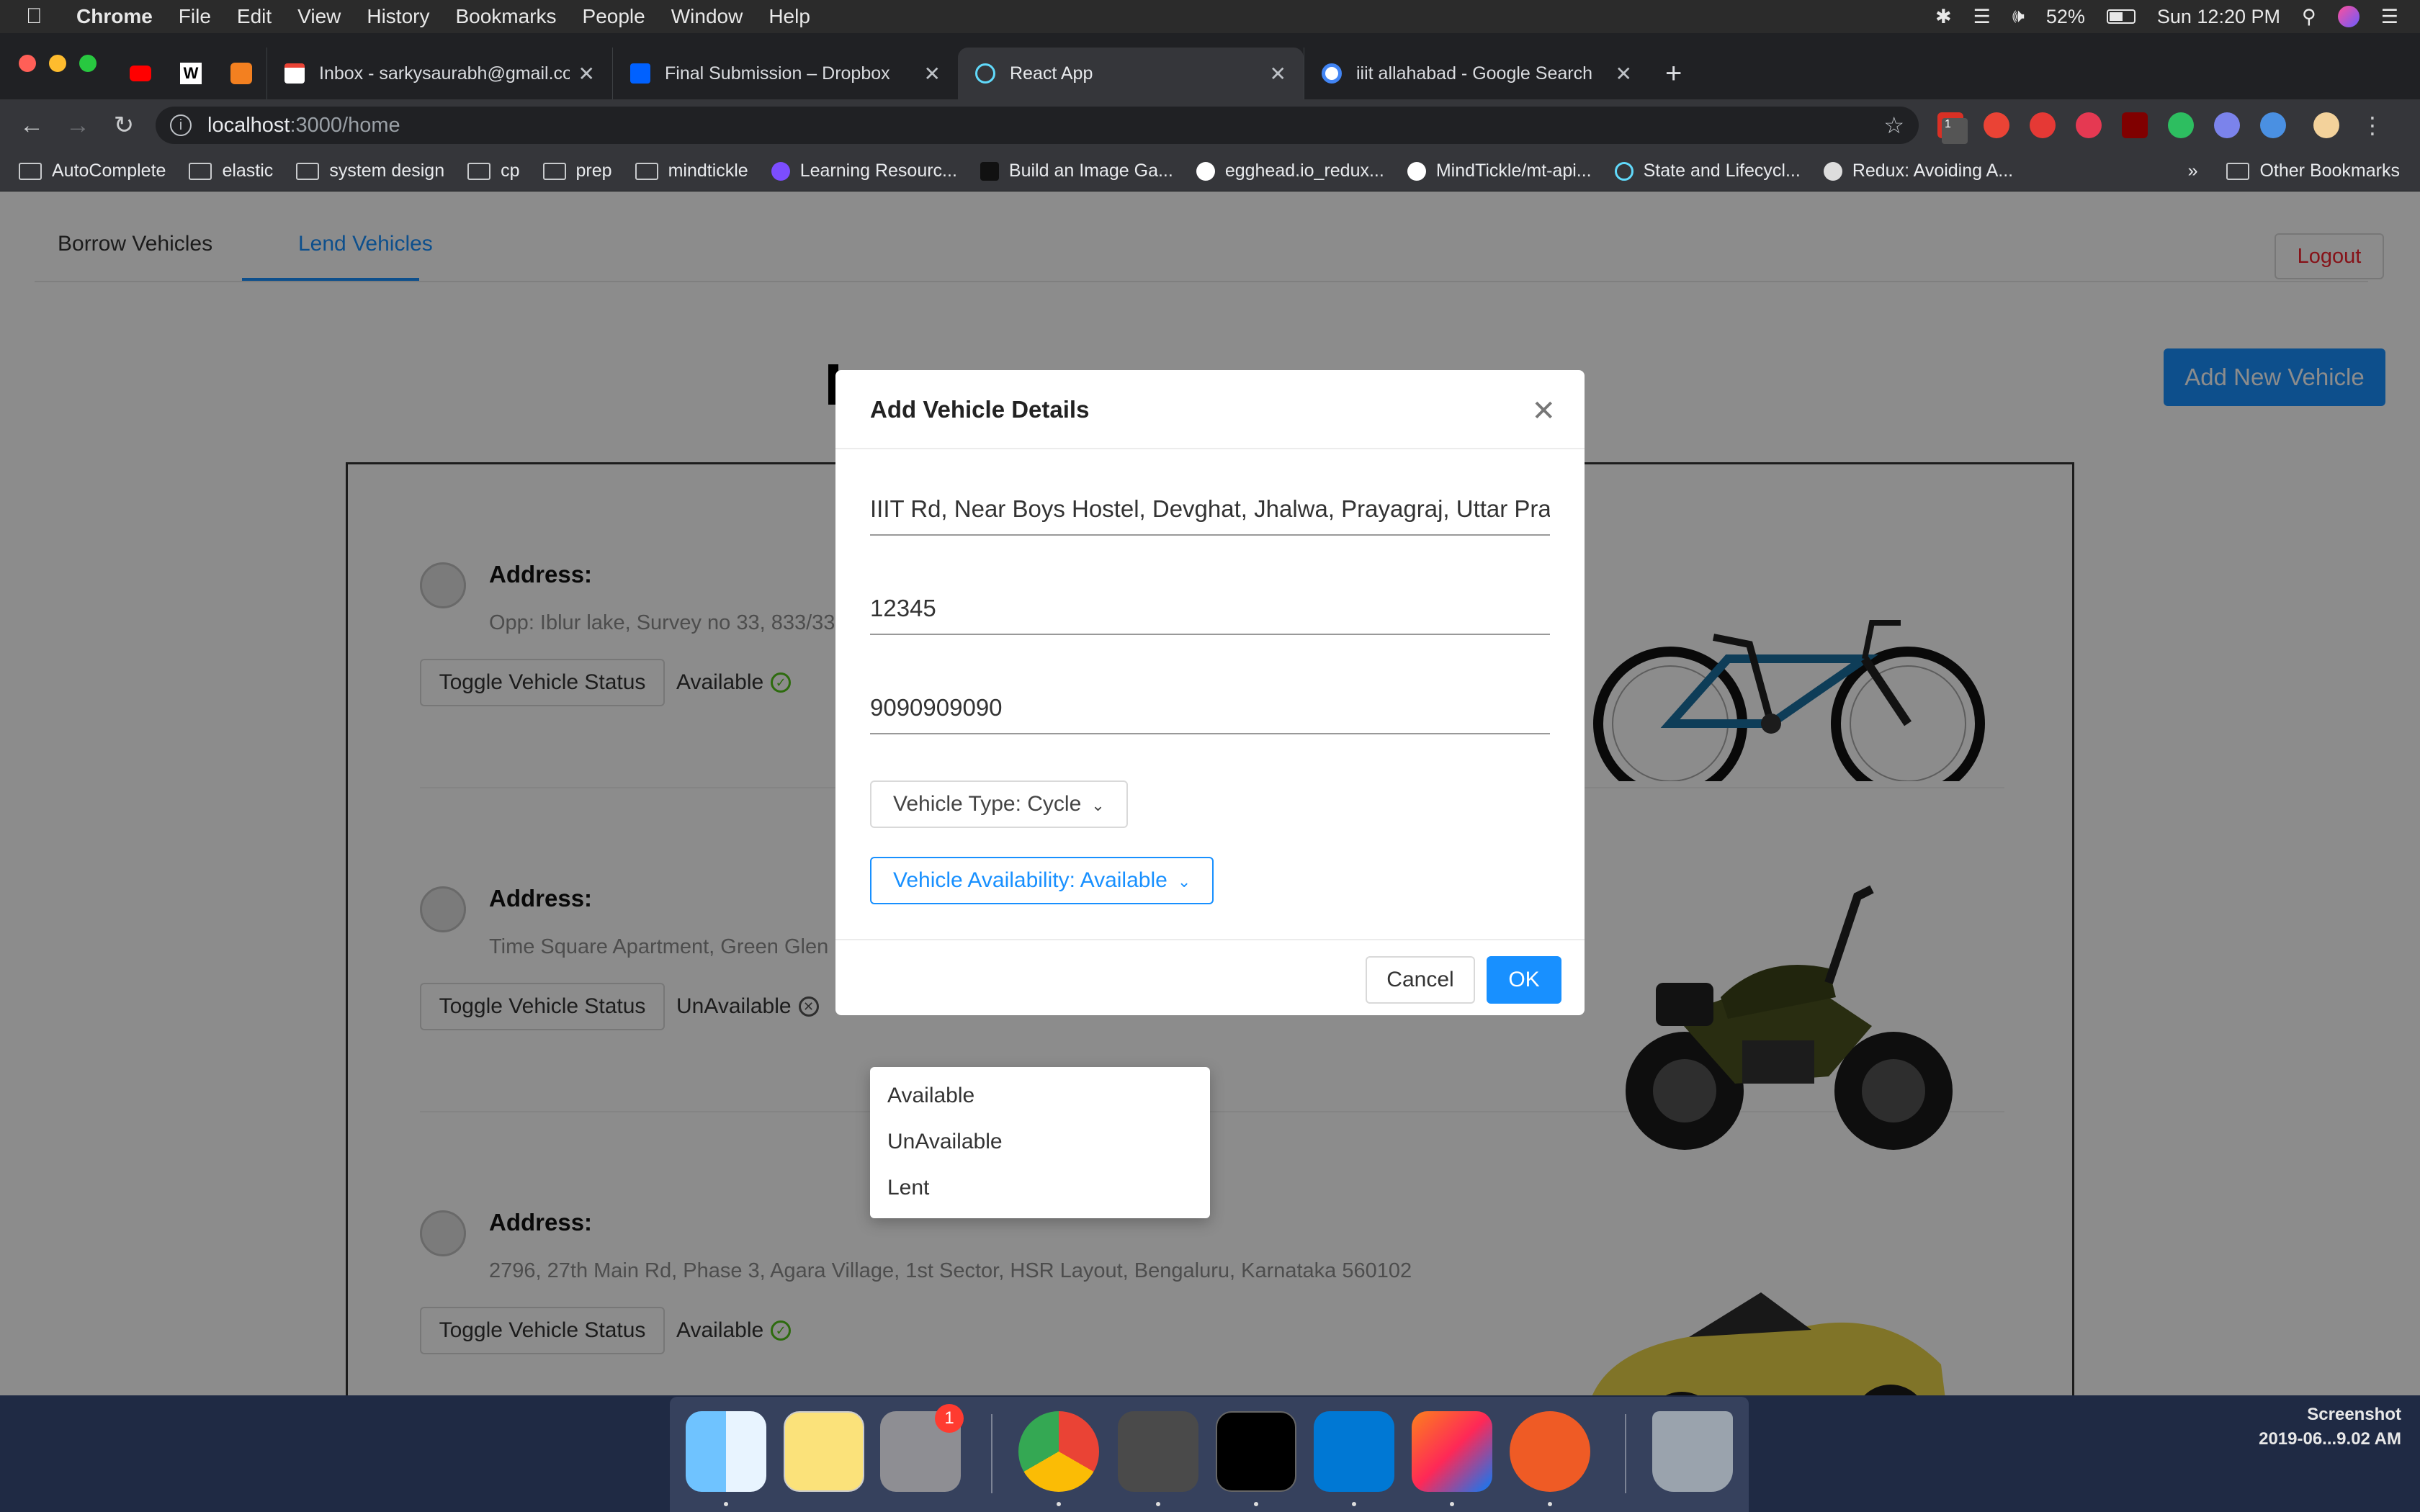 The image size is (2420, 1512). Describe the element at coordinates (1955, 131) in the screenshot. I see `extension-badge: 1` at that location.